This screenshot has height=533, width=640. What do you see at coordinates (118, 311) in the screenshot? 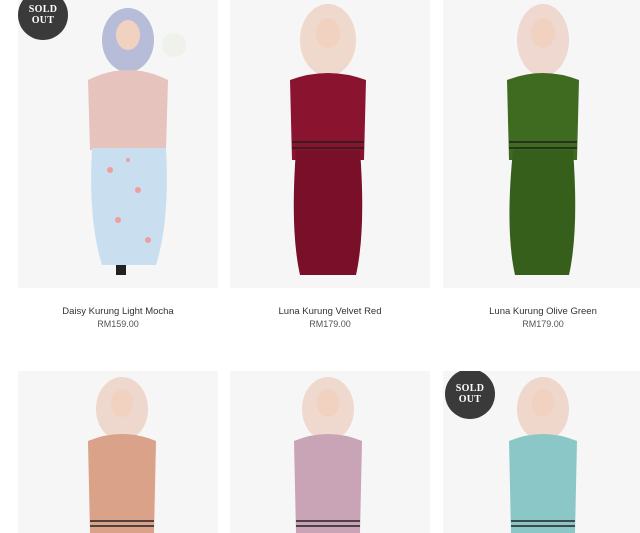
I see `product-name: Daisy Kurung Light Mocha` at bounding box center [118, 311].